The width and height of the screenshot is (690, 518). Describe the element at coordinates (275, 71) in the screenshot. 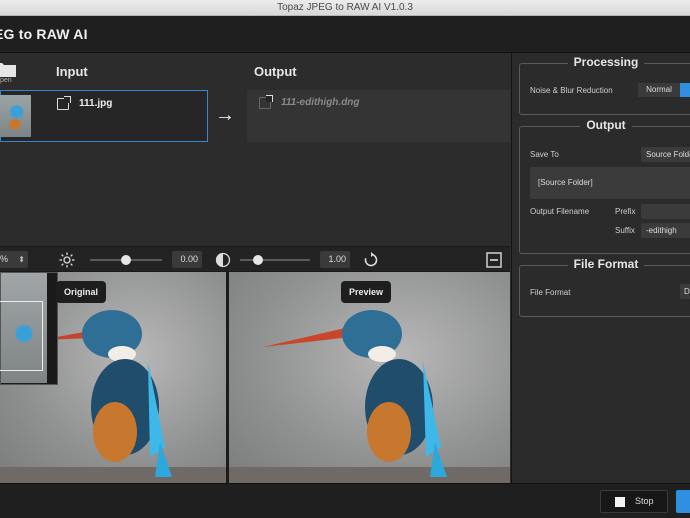

I see `output-header: Output` at that location.